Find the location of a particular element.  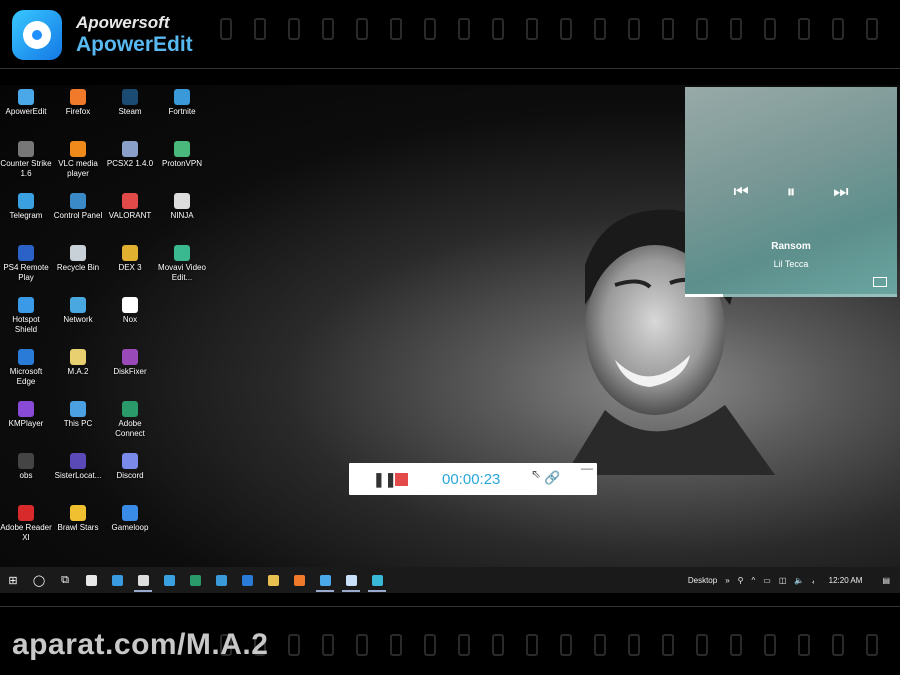

start-icon: ⊞ is located at coordinates (13, 580).